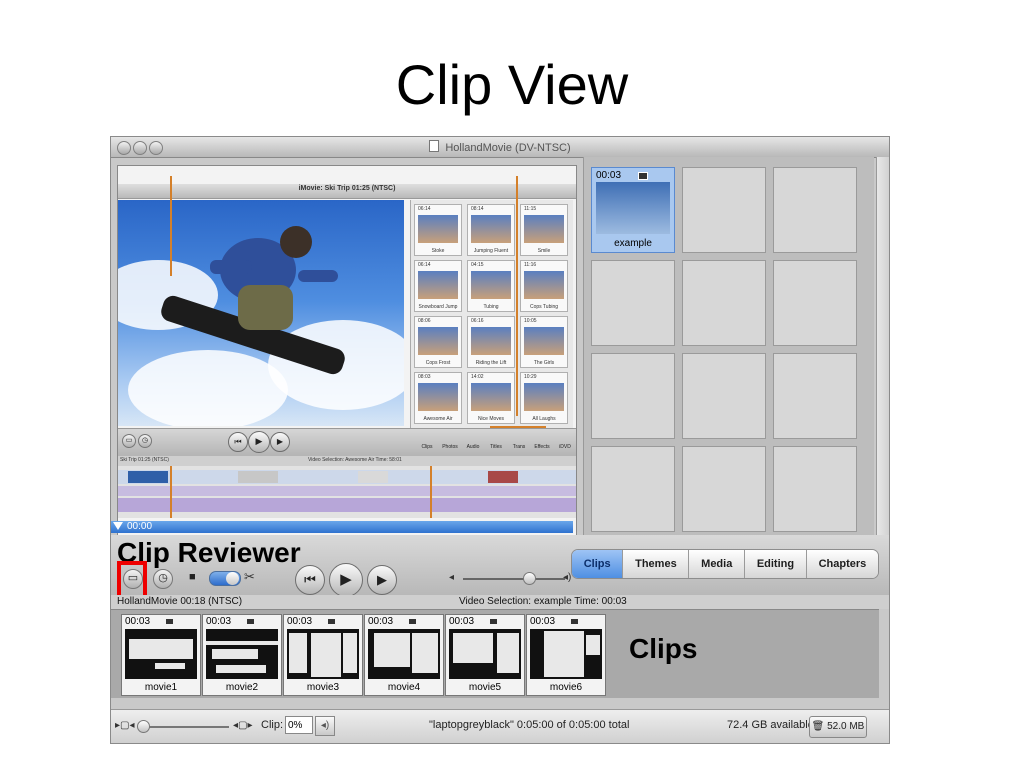 This screenshot has height=768, width=1024. Describe the element at coordinates (125, 725) in the screenshot. I see `zoom-small-icon: ▸▢◂` at that location.